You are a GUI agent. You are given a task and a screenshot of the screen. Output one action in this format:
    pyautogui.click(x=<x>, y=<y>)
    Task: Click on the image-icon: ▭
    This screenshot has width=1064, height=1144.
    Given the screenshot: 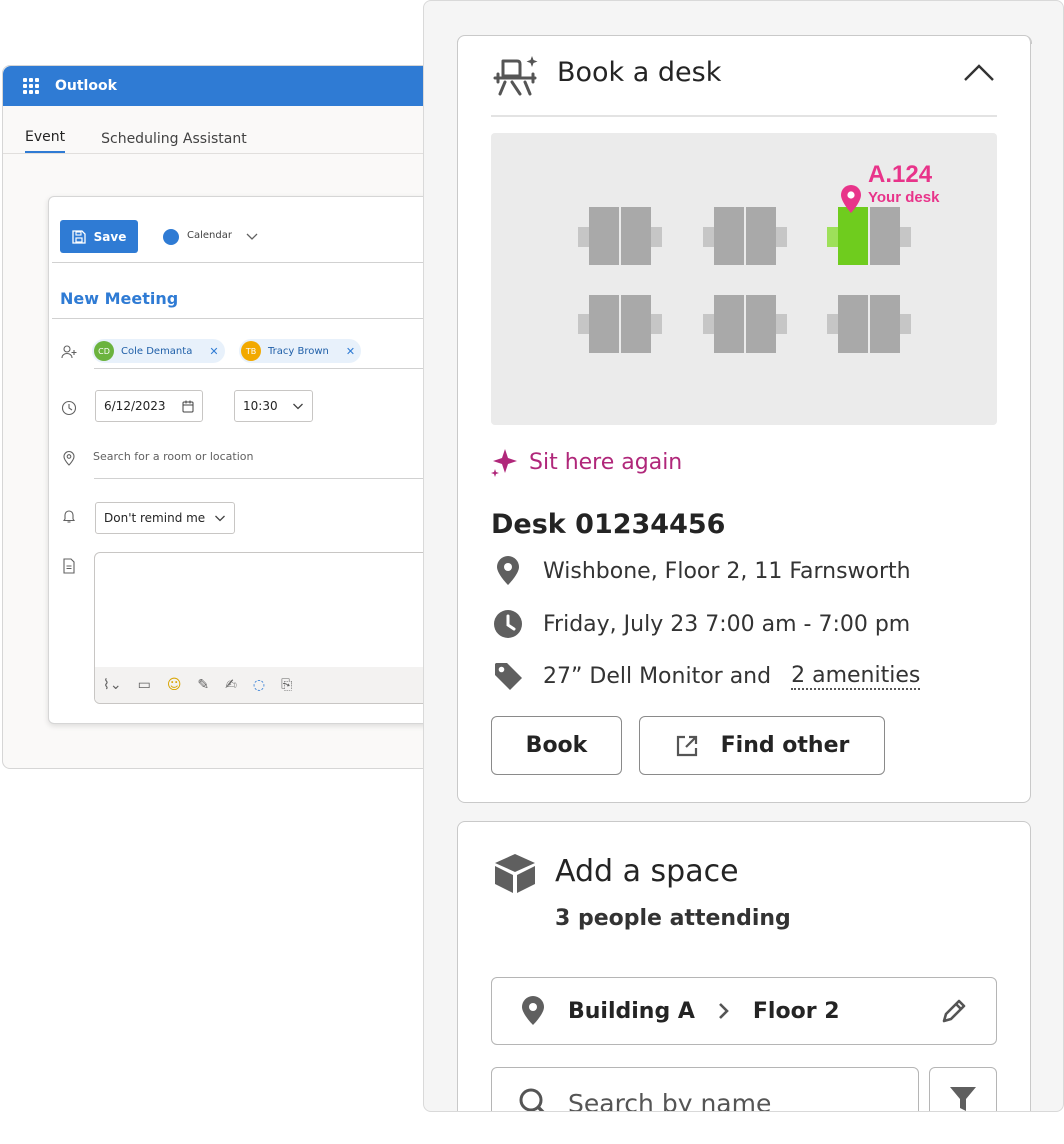 What is the action you would take?
    pyautogui.click(x=144, y=685)
    